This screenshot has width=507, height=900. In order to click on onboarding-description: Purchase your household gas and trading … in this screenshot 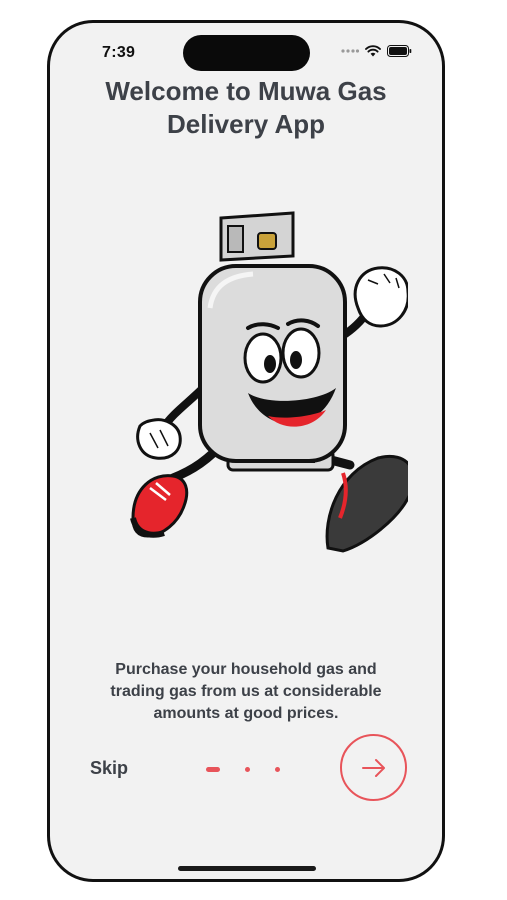, I will do `click(246, 692)`.